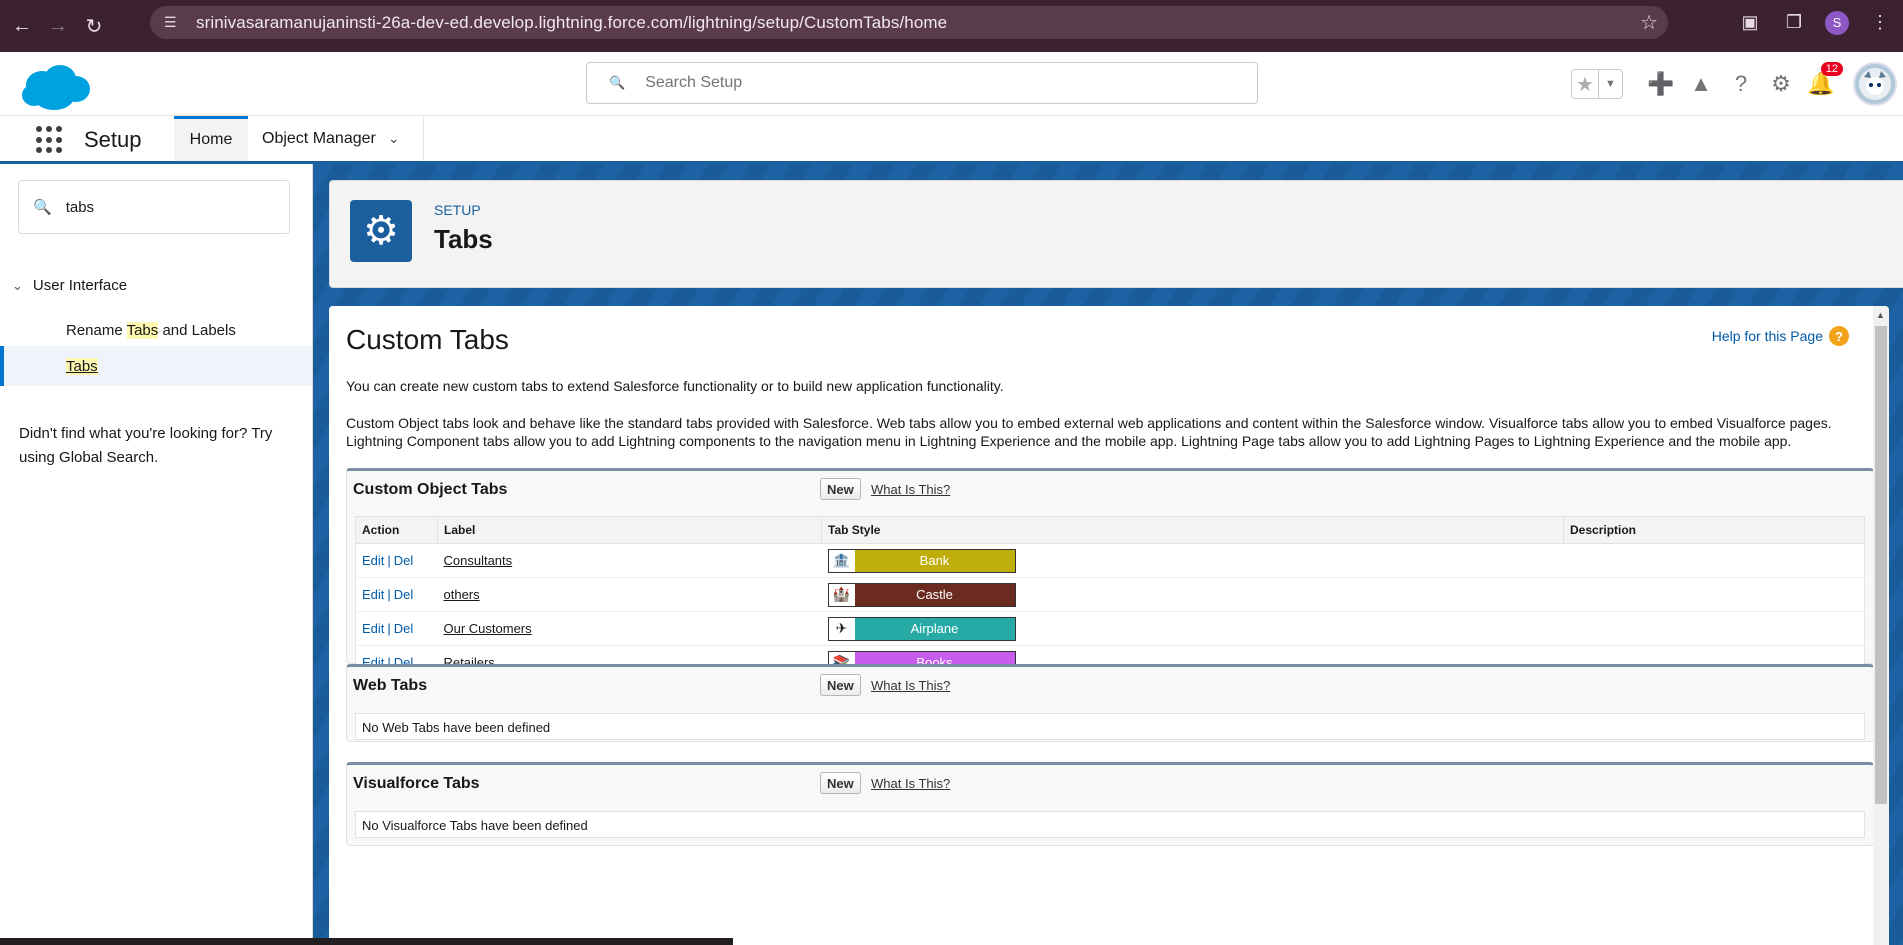 Image resolution: width=1903 pixels, height=945 pixels. I want to click on column-header: Action, so click(396, 530).